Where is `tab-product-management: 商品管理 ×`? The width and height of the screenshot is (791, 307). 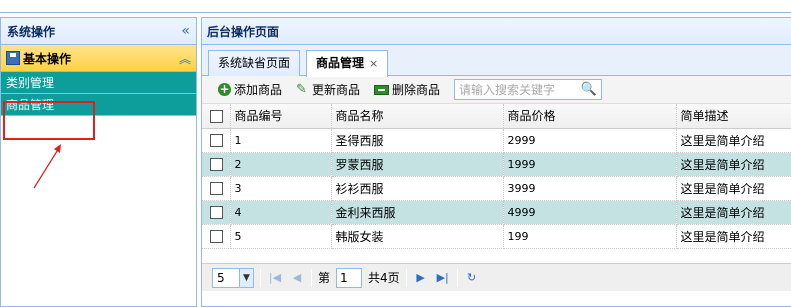 tab-product-management: 商品管理 × is located at coordinates (347, 63).